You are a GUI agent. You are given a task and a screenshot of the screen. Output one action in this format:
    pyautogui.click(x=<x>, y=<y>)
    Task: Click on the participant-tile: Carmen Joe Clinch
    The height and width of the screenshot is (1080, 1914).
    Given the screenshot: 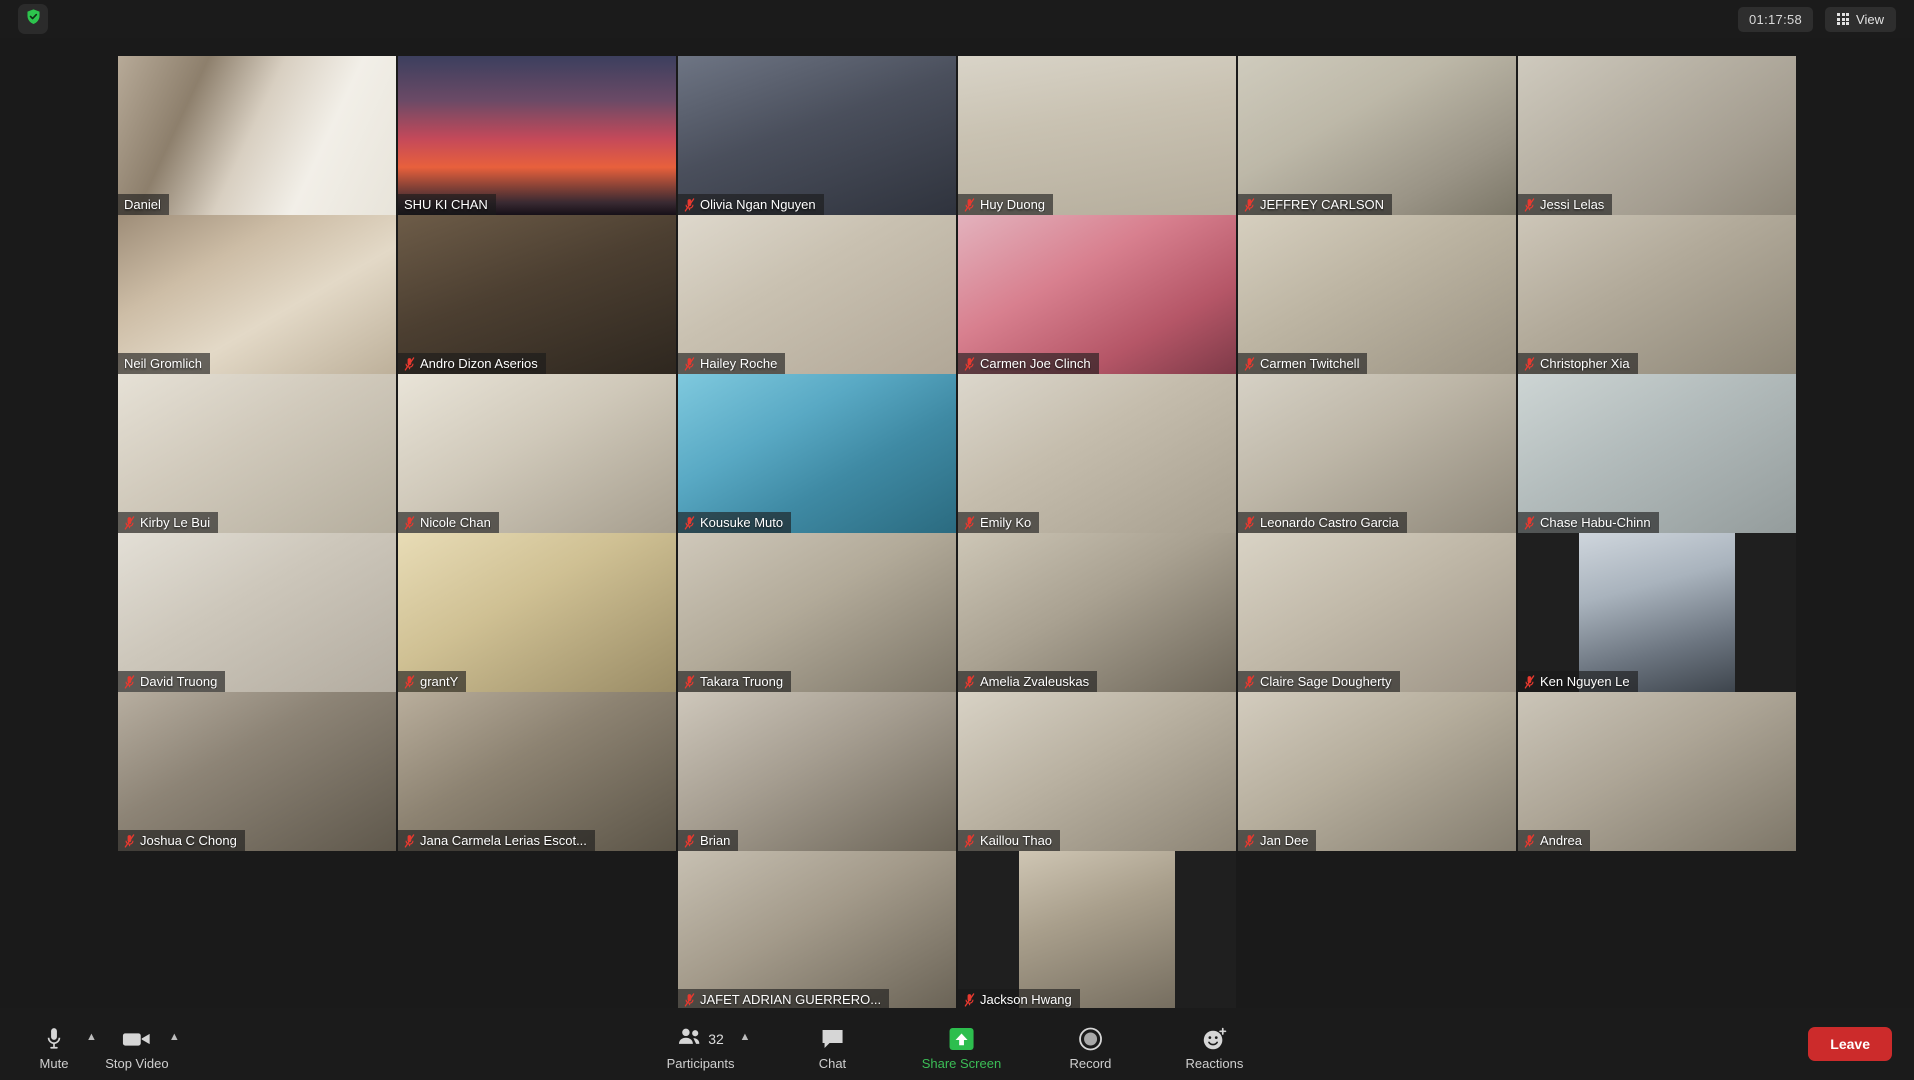 What is the action you would take?
    pyautogui.click(x=1097, y=294)
    